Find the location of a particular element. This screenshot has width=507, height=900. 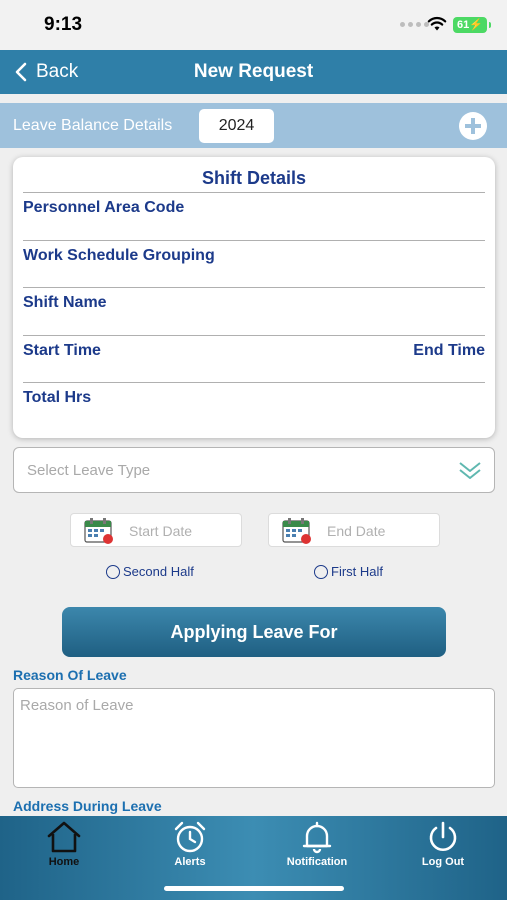

leave-balance-bar: Leave Balance Details 2024 is located at coordinates (253, 125).